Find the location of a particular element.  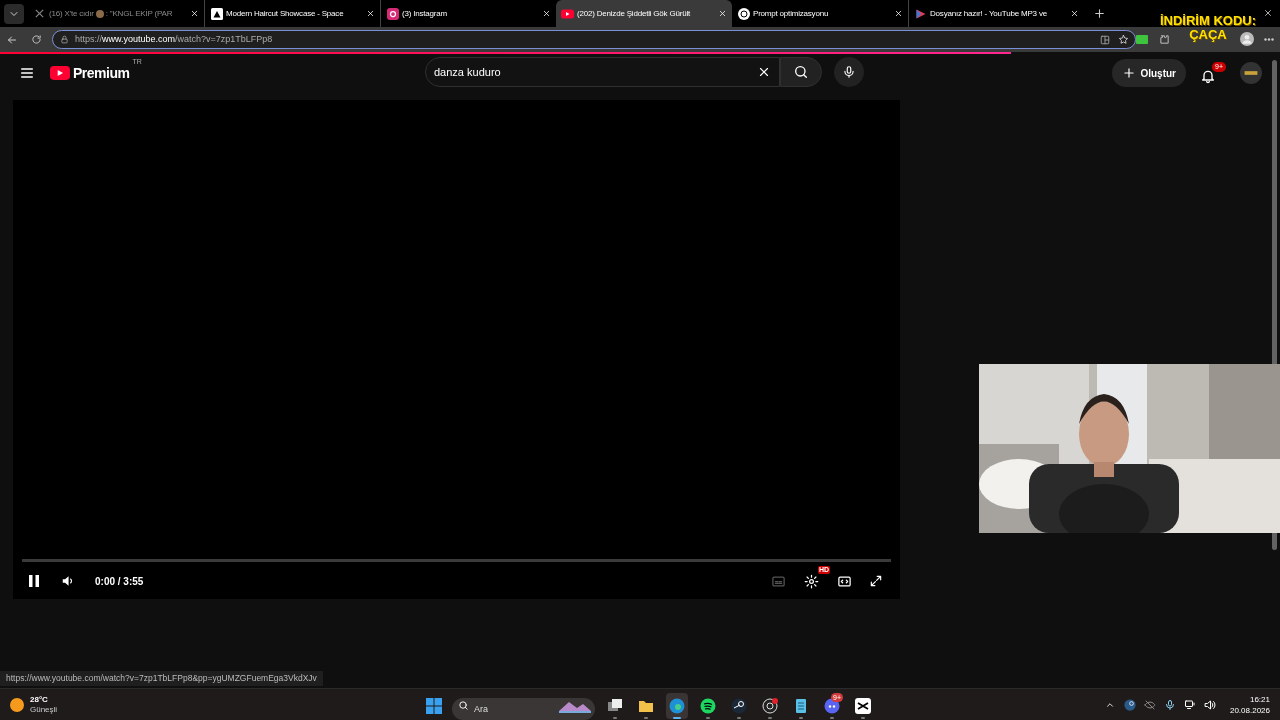

tab-title: (16) X'te cıdır is located at coordinates (71, 13).